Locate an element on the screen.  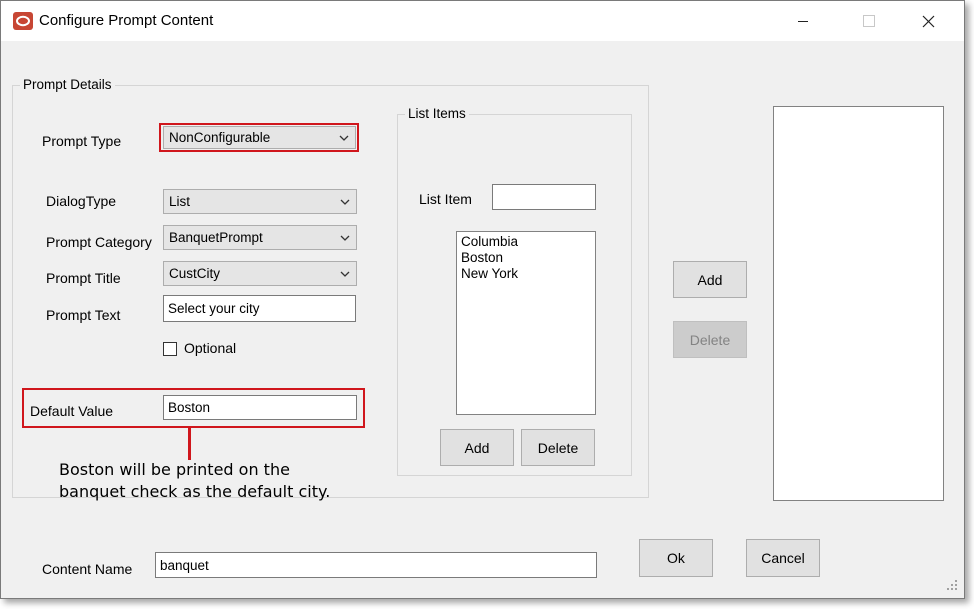
prompt-category-label: Prompt Category is located at coordinates (99, 242).